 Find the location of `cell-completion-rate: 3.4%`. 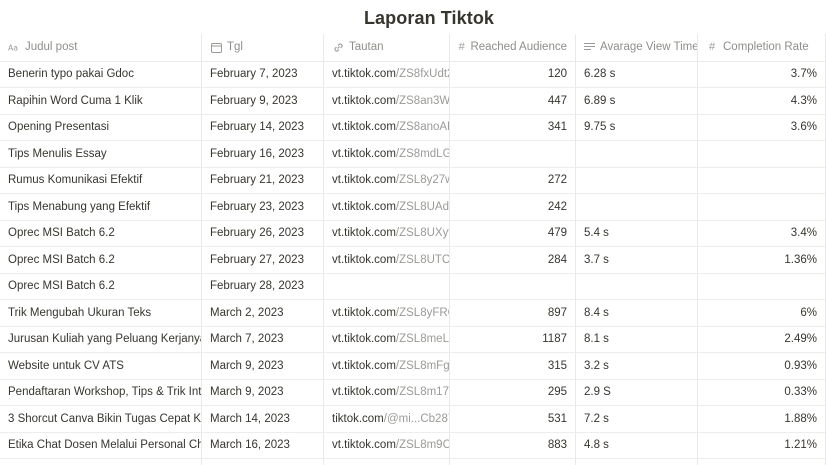

cell-completion-rate: 3.4% is located at coordinates (762, 233).